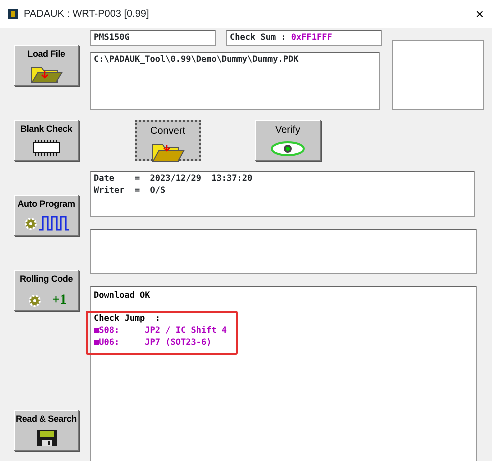 This screenshot has width=492, height=461. I want to click on log-line: Download OK, so click(123, 296).